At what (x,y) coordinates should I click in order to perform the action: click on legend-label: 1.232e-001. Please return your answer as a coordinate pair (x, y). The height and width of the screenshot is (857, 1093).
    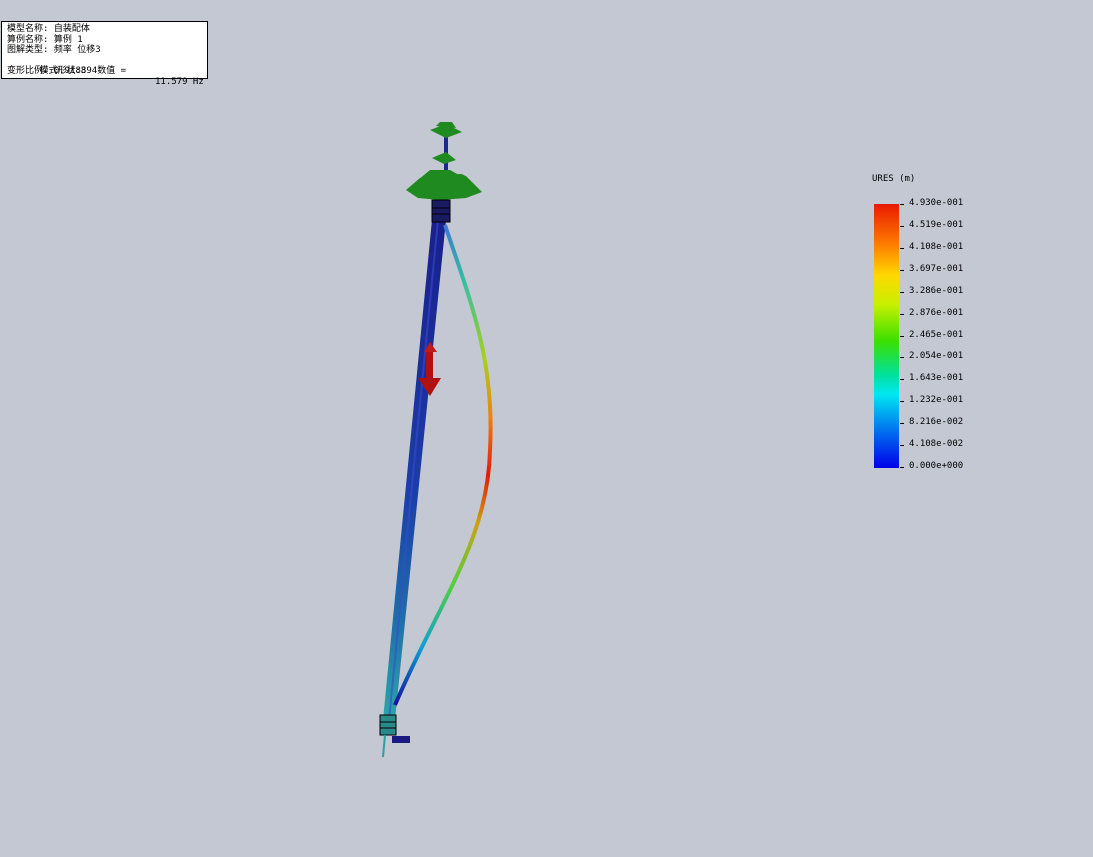
    Looking at the image, I should click on (936, 400).